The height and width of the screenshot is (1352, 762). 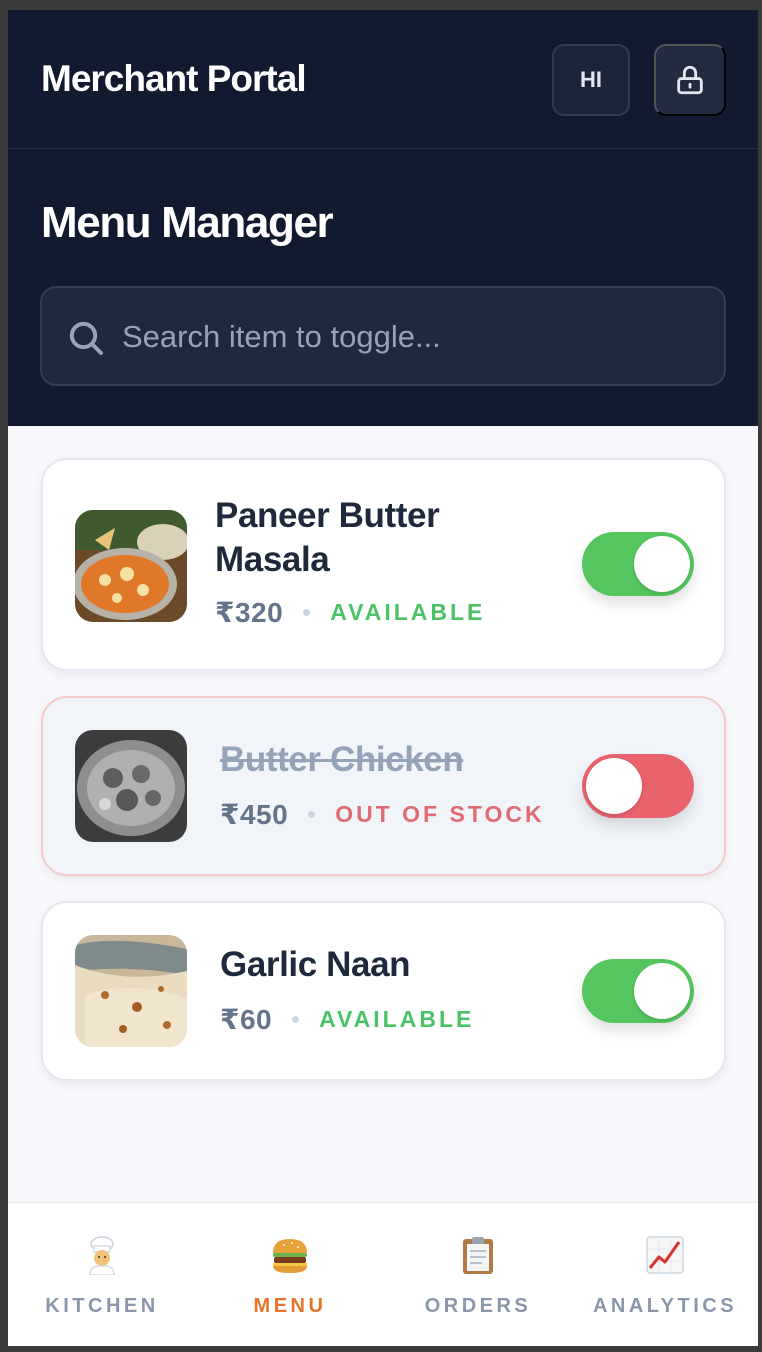 I want to click on clipboard-icon, so click(x=478, y=1255).